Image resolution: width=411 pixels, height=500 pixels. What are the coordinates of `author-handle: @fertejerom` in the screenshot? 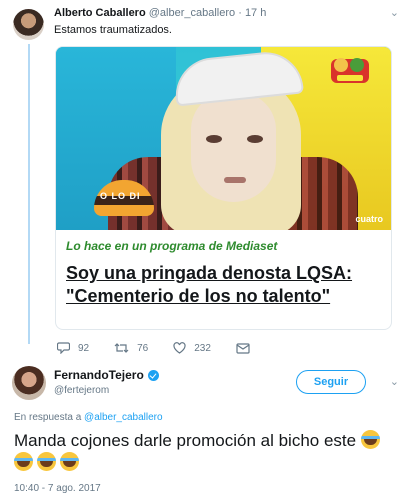 It's located at (81, 390).